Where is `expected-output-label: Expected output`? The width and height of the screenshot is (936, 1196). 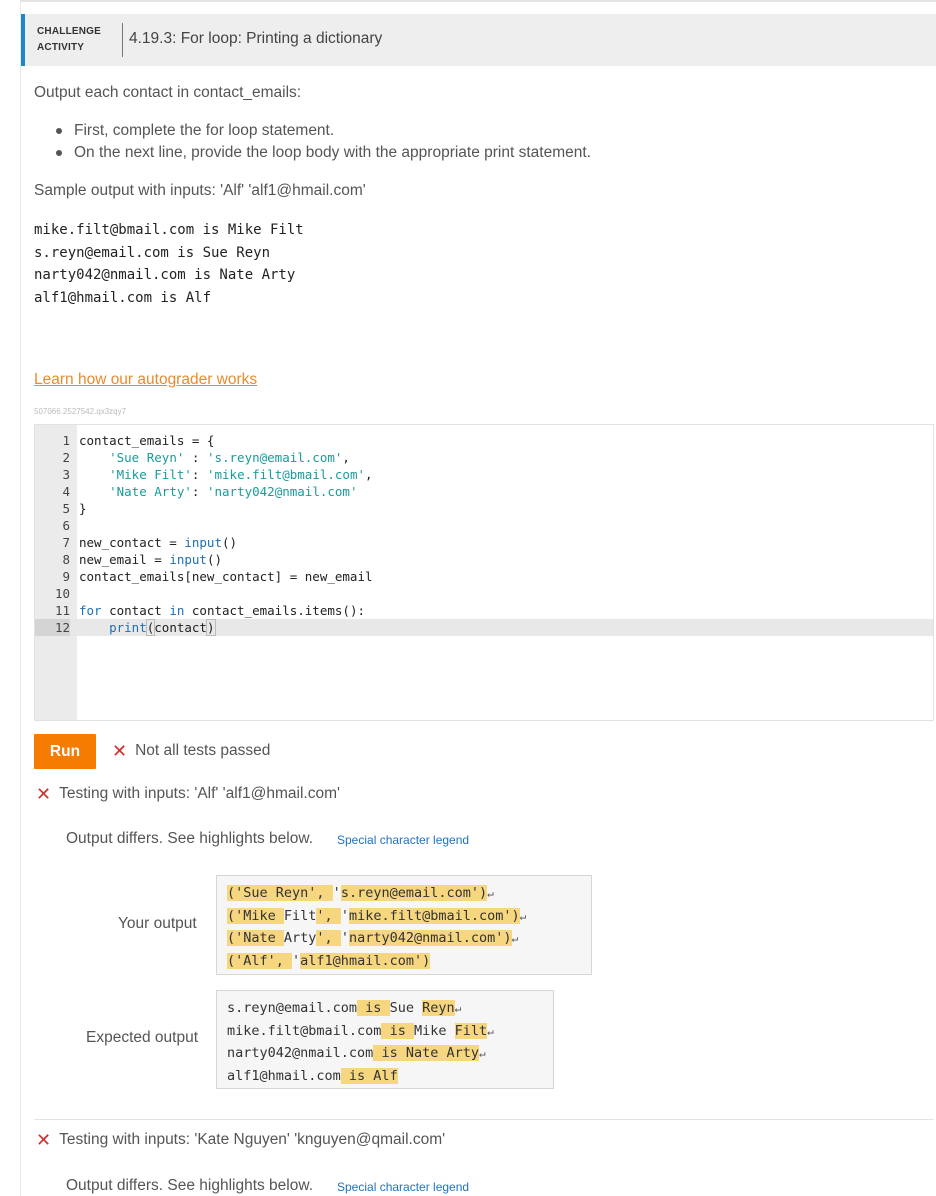
expected-output-label: Expected output is located at coordinates (142, 1037).